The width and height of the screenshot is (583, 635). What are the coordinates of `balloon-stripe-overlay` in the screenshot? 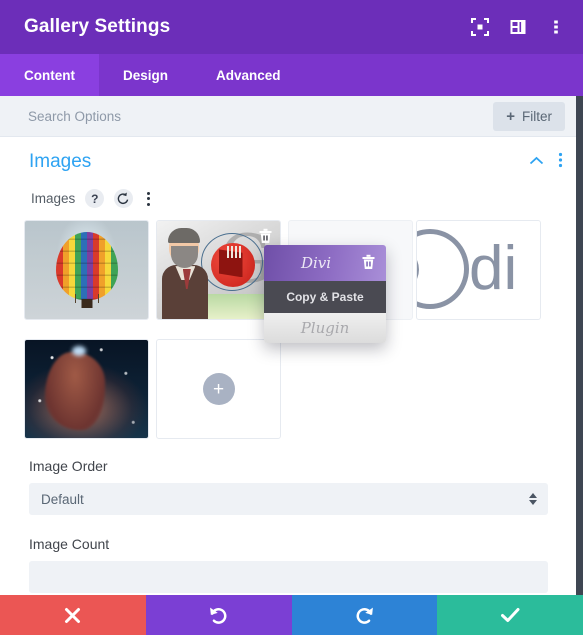 It's located at (86, 265).